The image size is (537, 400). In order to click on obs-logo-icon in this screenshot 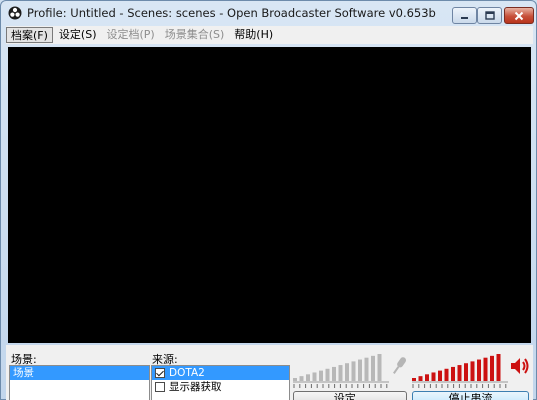, I will do `click(15, 13)`.